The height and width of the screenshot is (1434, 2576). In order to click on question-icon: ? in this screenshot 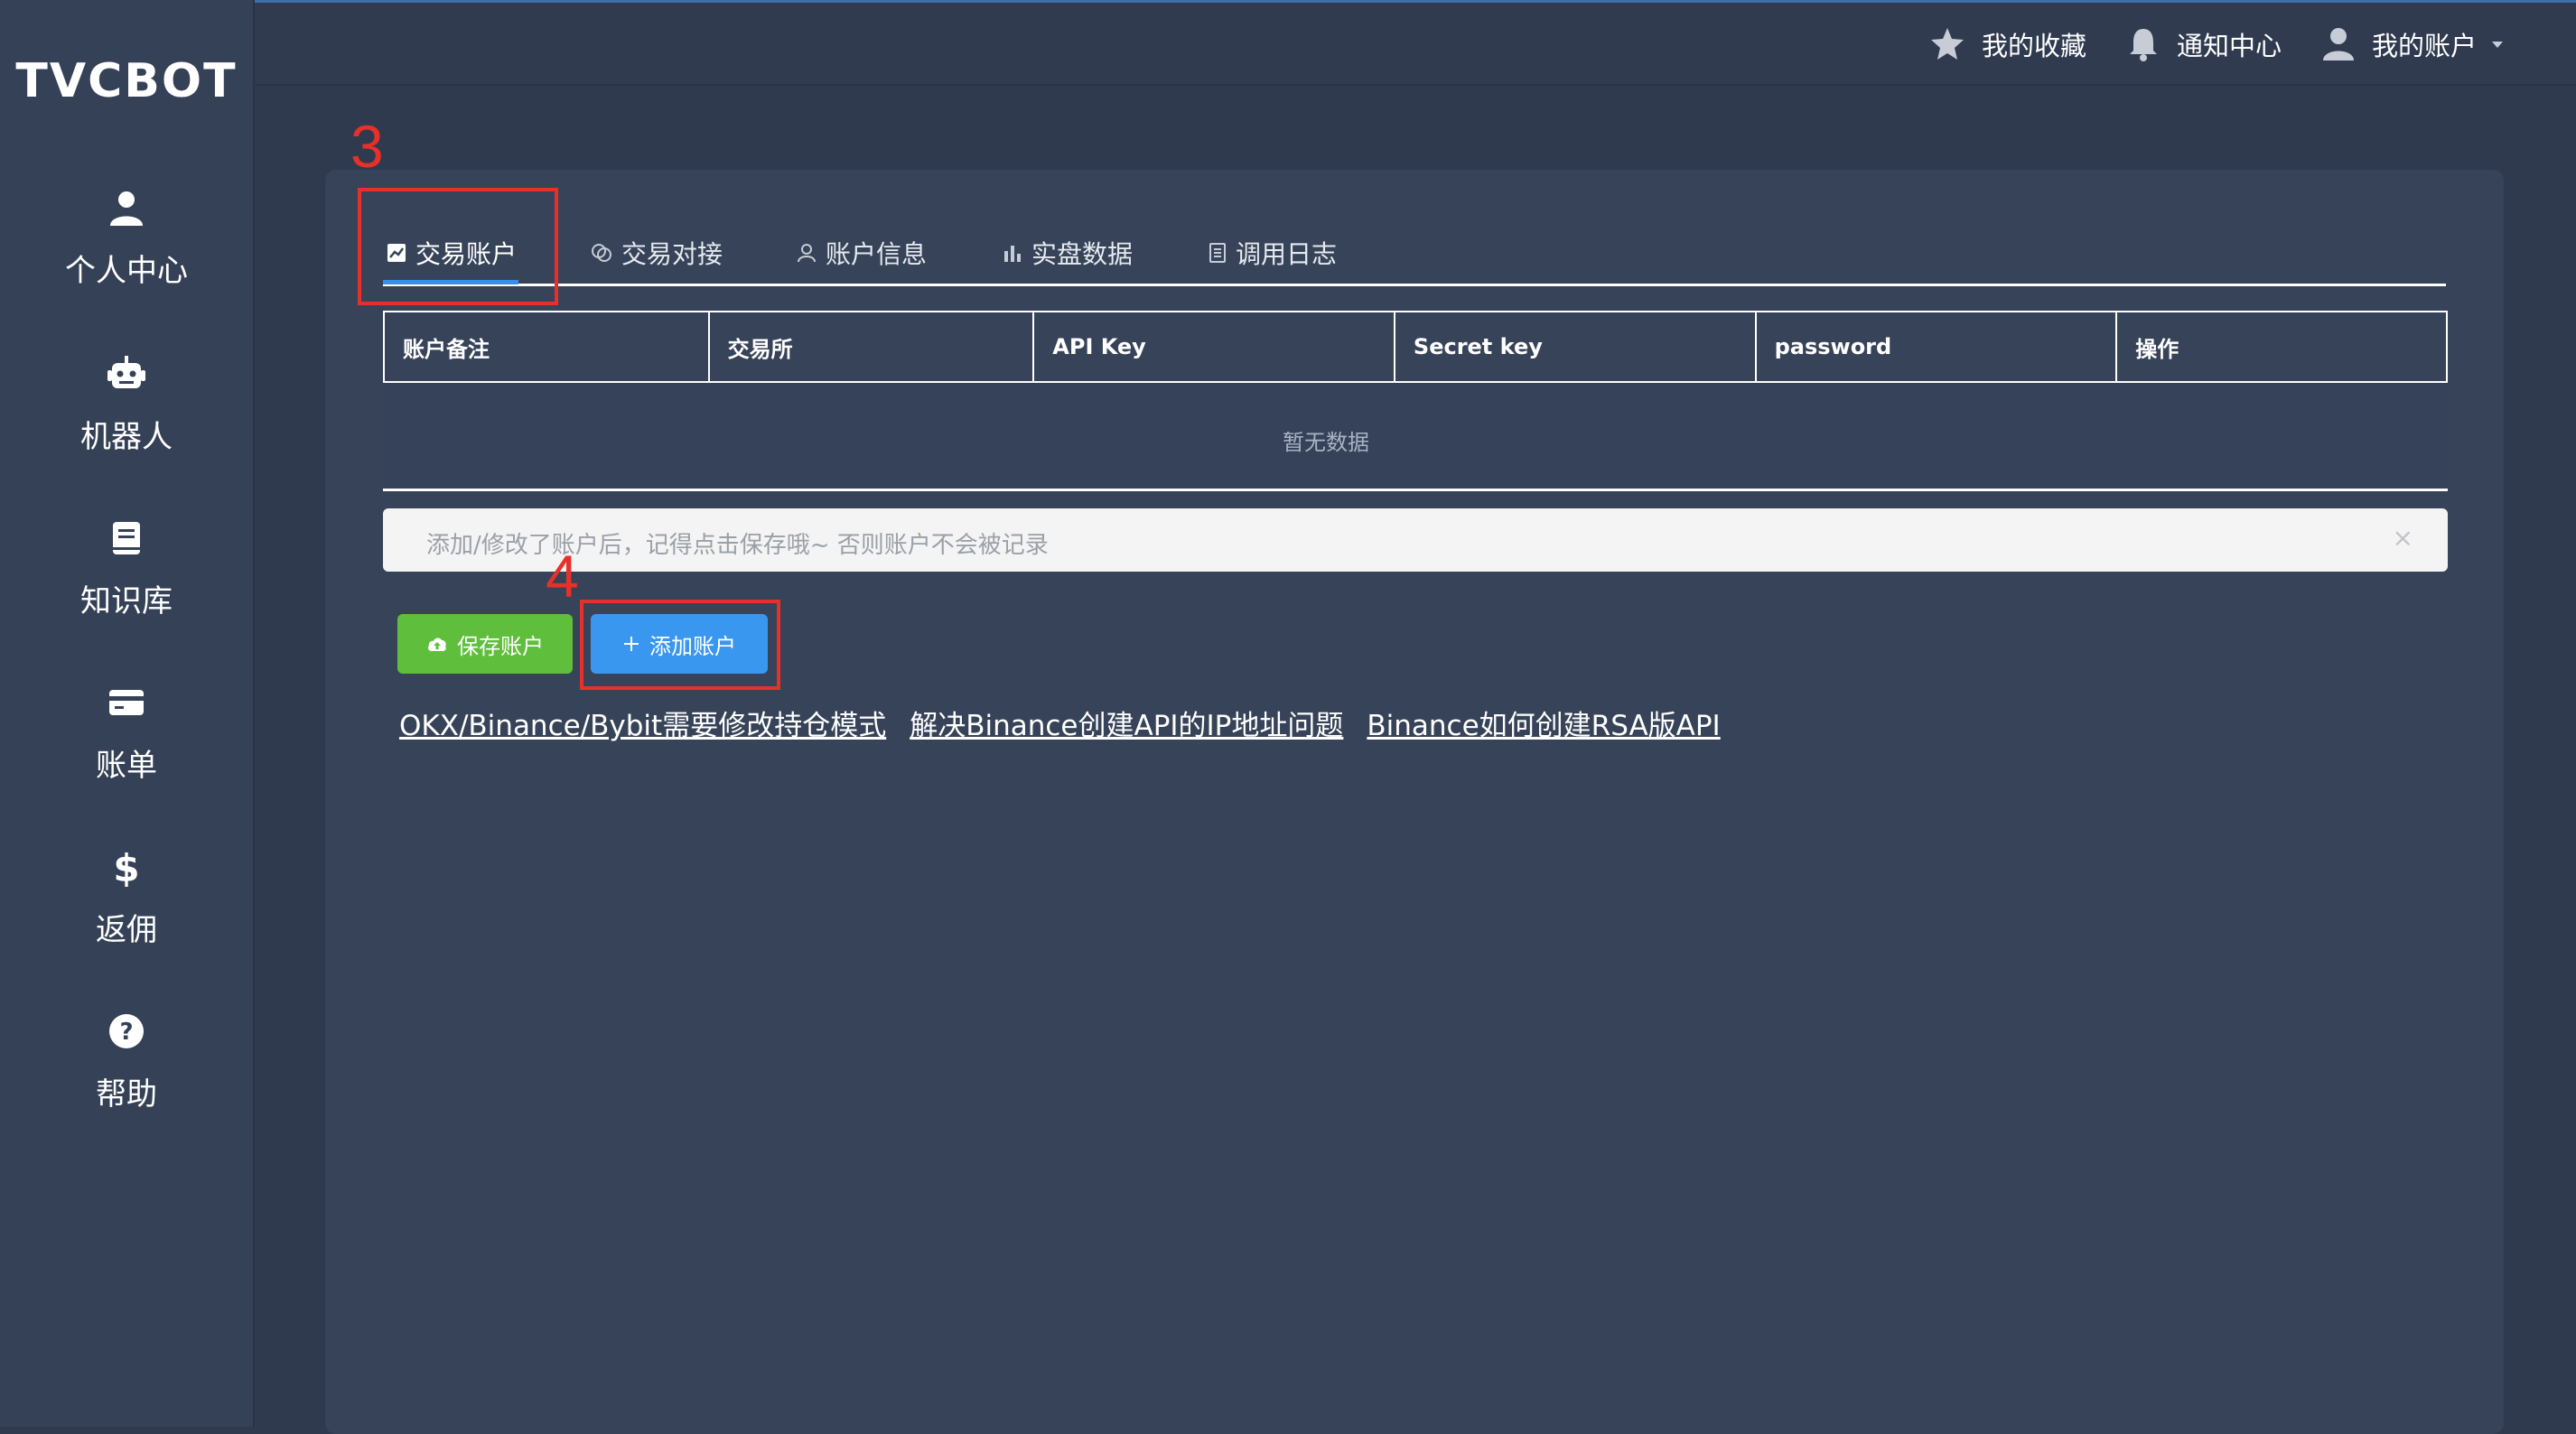, I will do `click(127, 1031)`.